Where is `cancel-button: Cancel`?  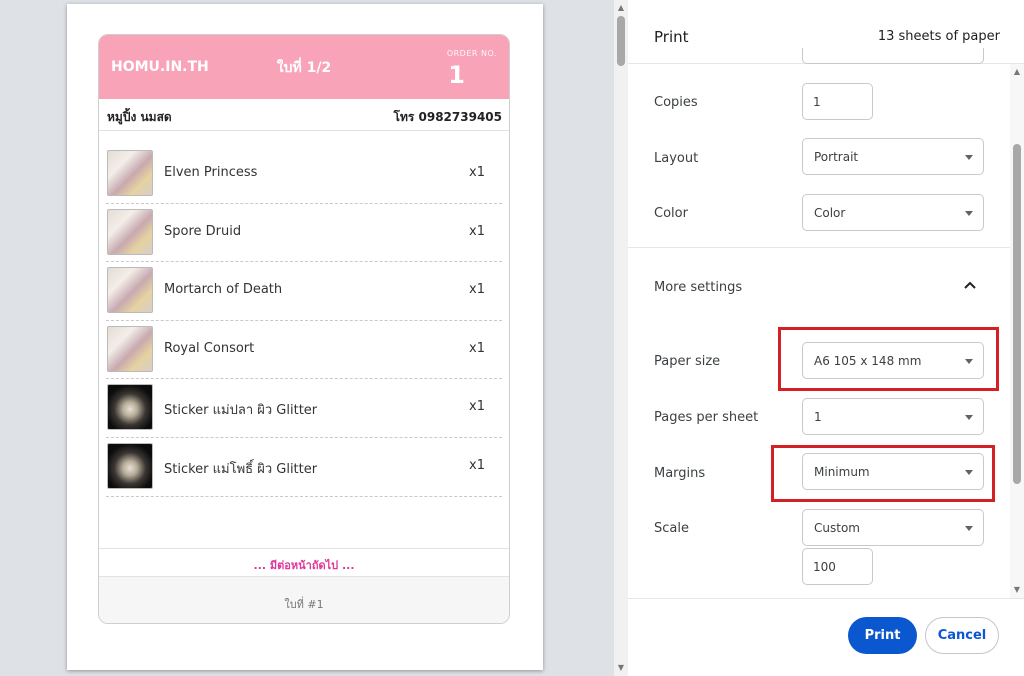 cancel-button: Cancel is located at coordinates (962, 635).